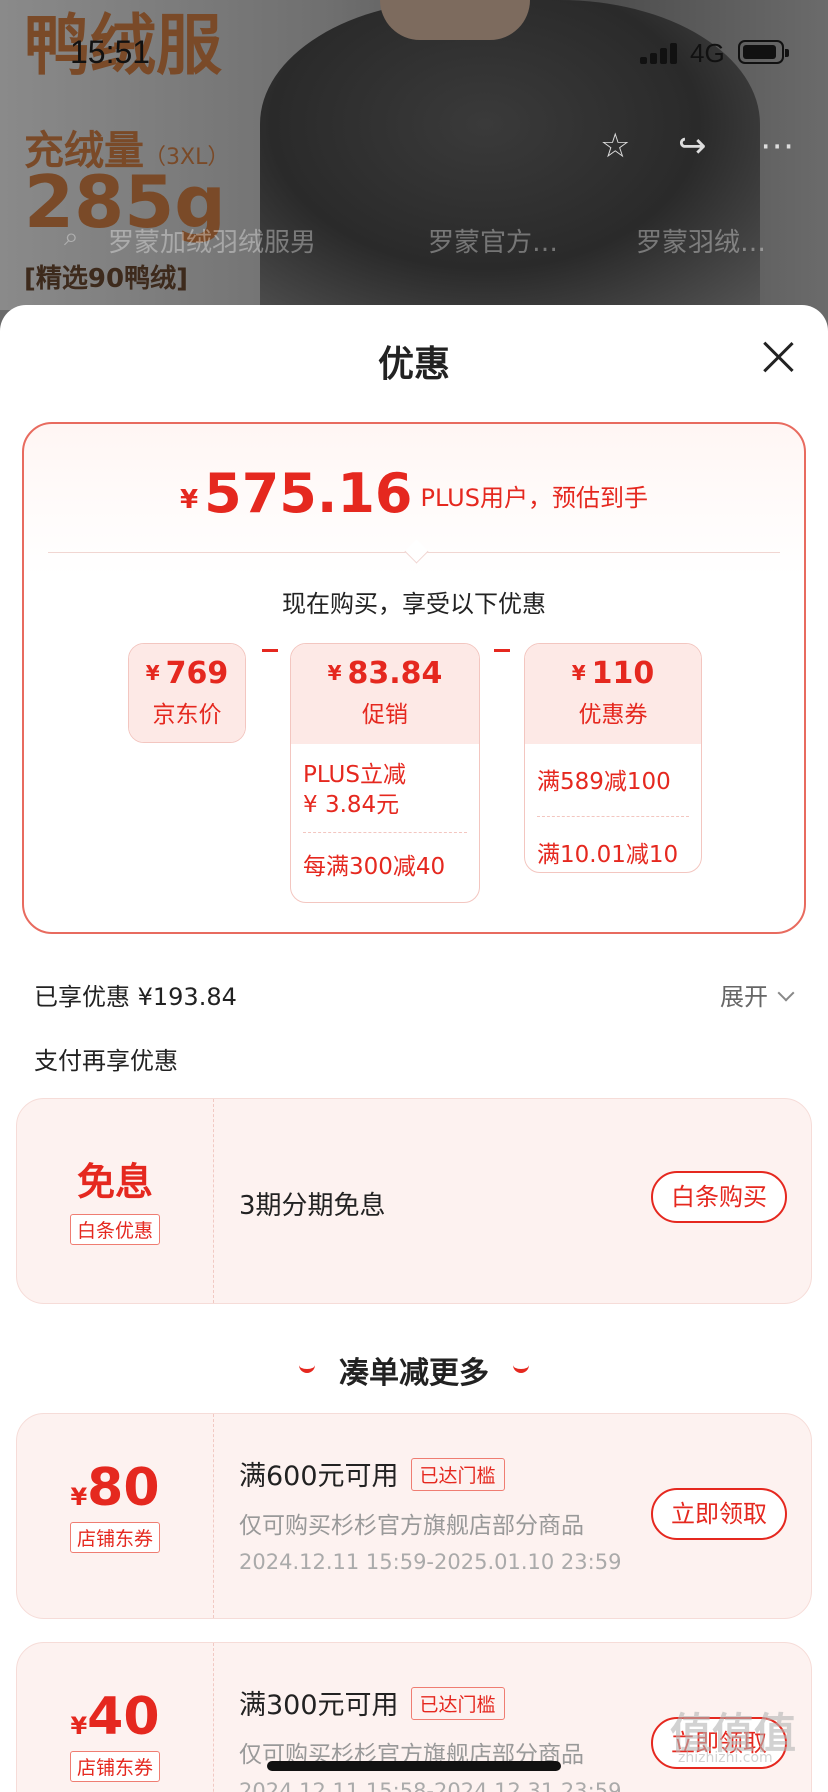 The height and width of the screenshot is (1792, 828). I want to click on buy-note: 现在购买，享受以下优惠, so click(414, 604).